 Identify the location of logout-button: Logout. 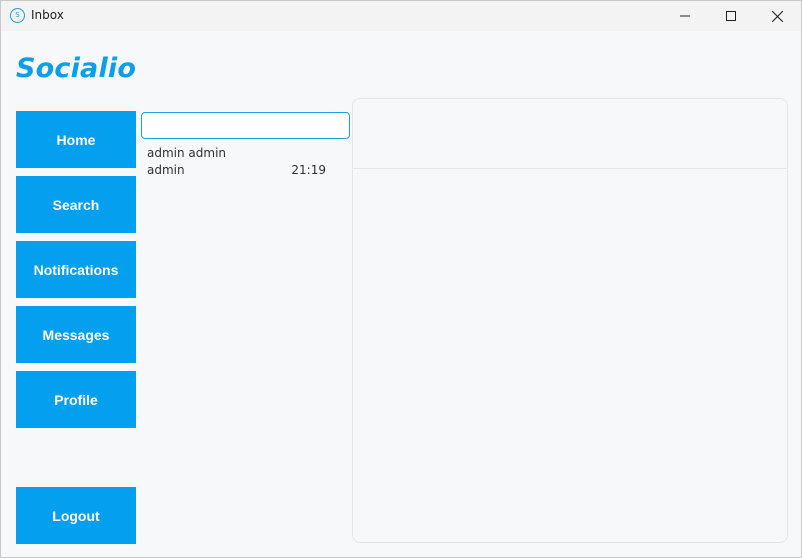
(76, 515).